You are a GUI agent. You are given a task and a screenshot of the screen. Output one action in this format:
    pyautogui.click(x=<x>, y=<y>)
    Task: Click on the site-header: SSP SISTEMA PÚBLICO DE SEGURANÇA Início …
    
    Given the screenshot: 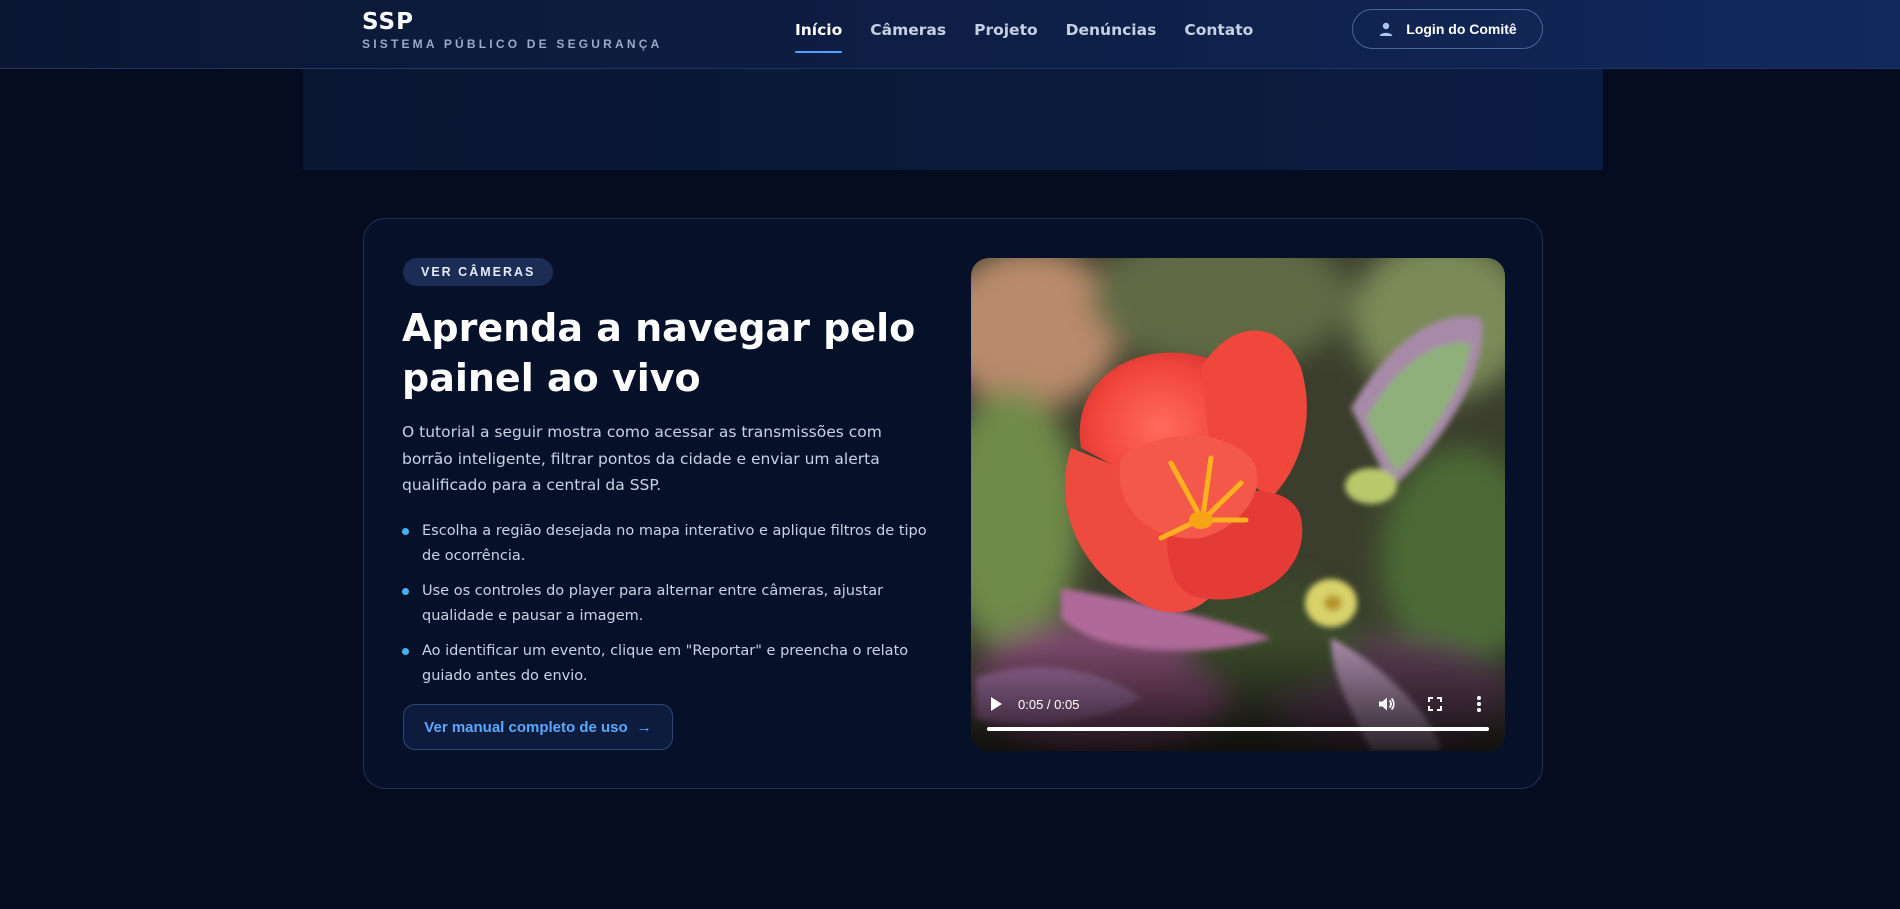 What is the action you would take?
    pyautogui.click(x=950, y=34)
    